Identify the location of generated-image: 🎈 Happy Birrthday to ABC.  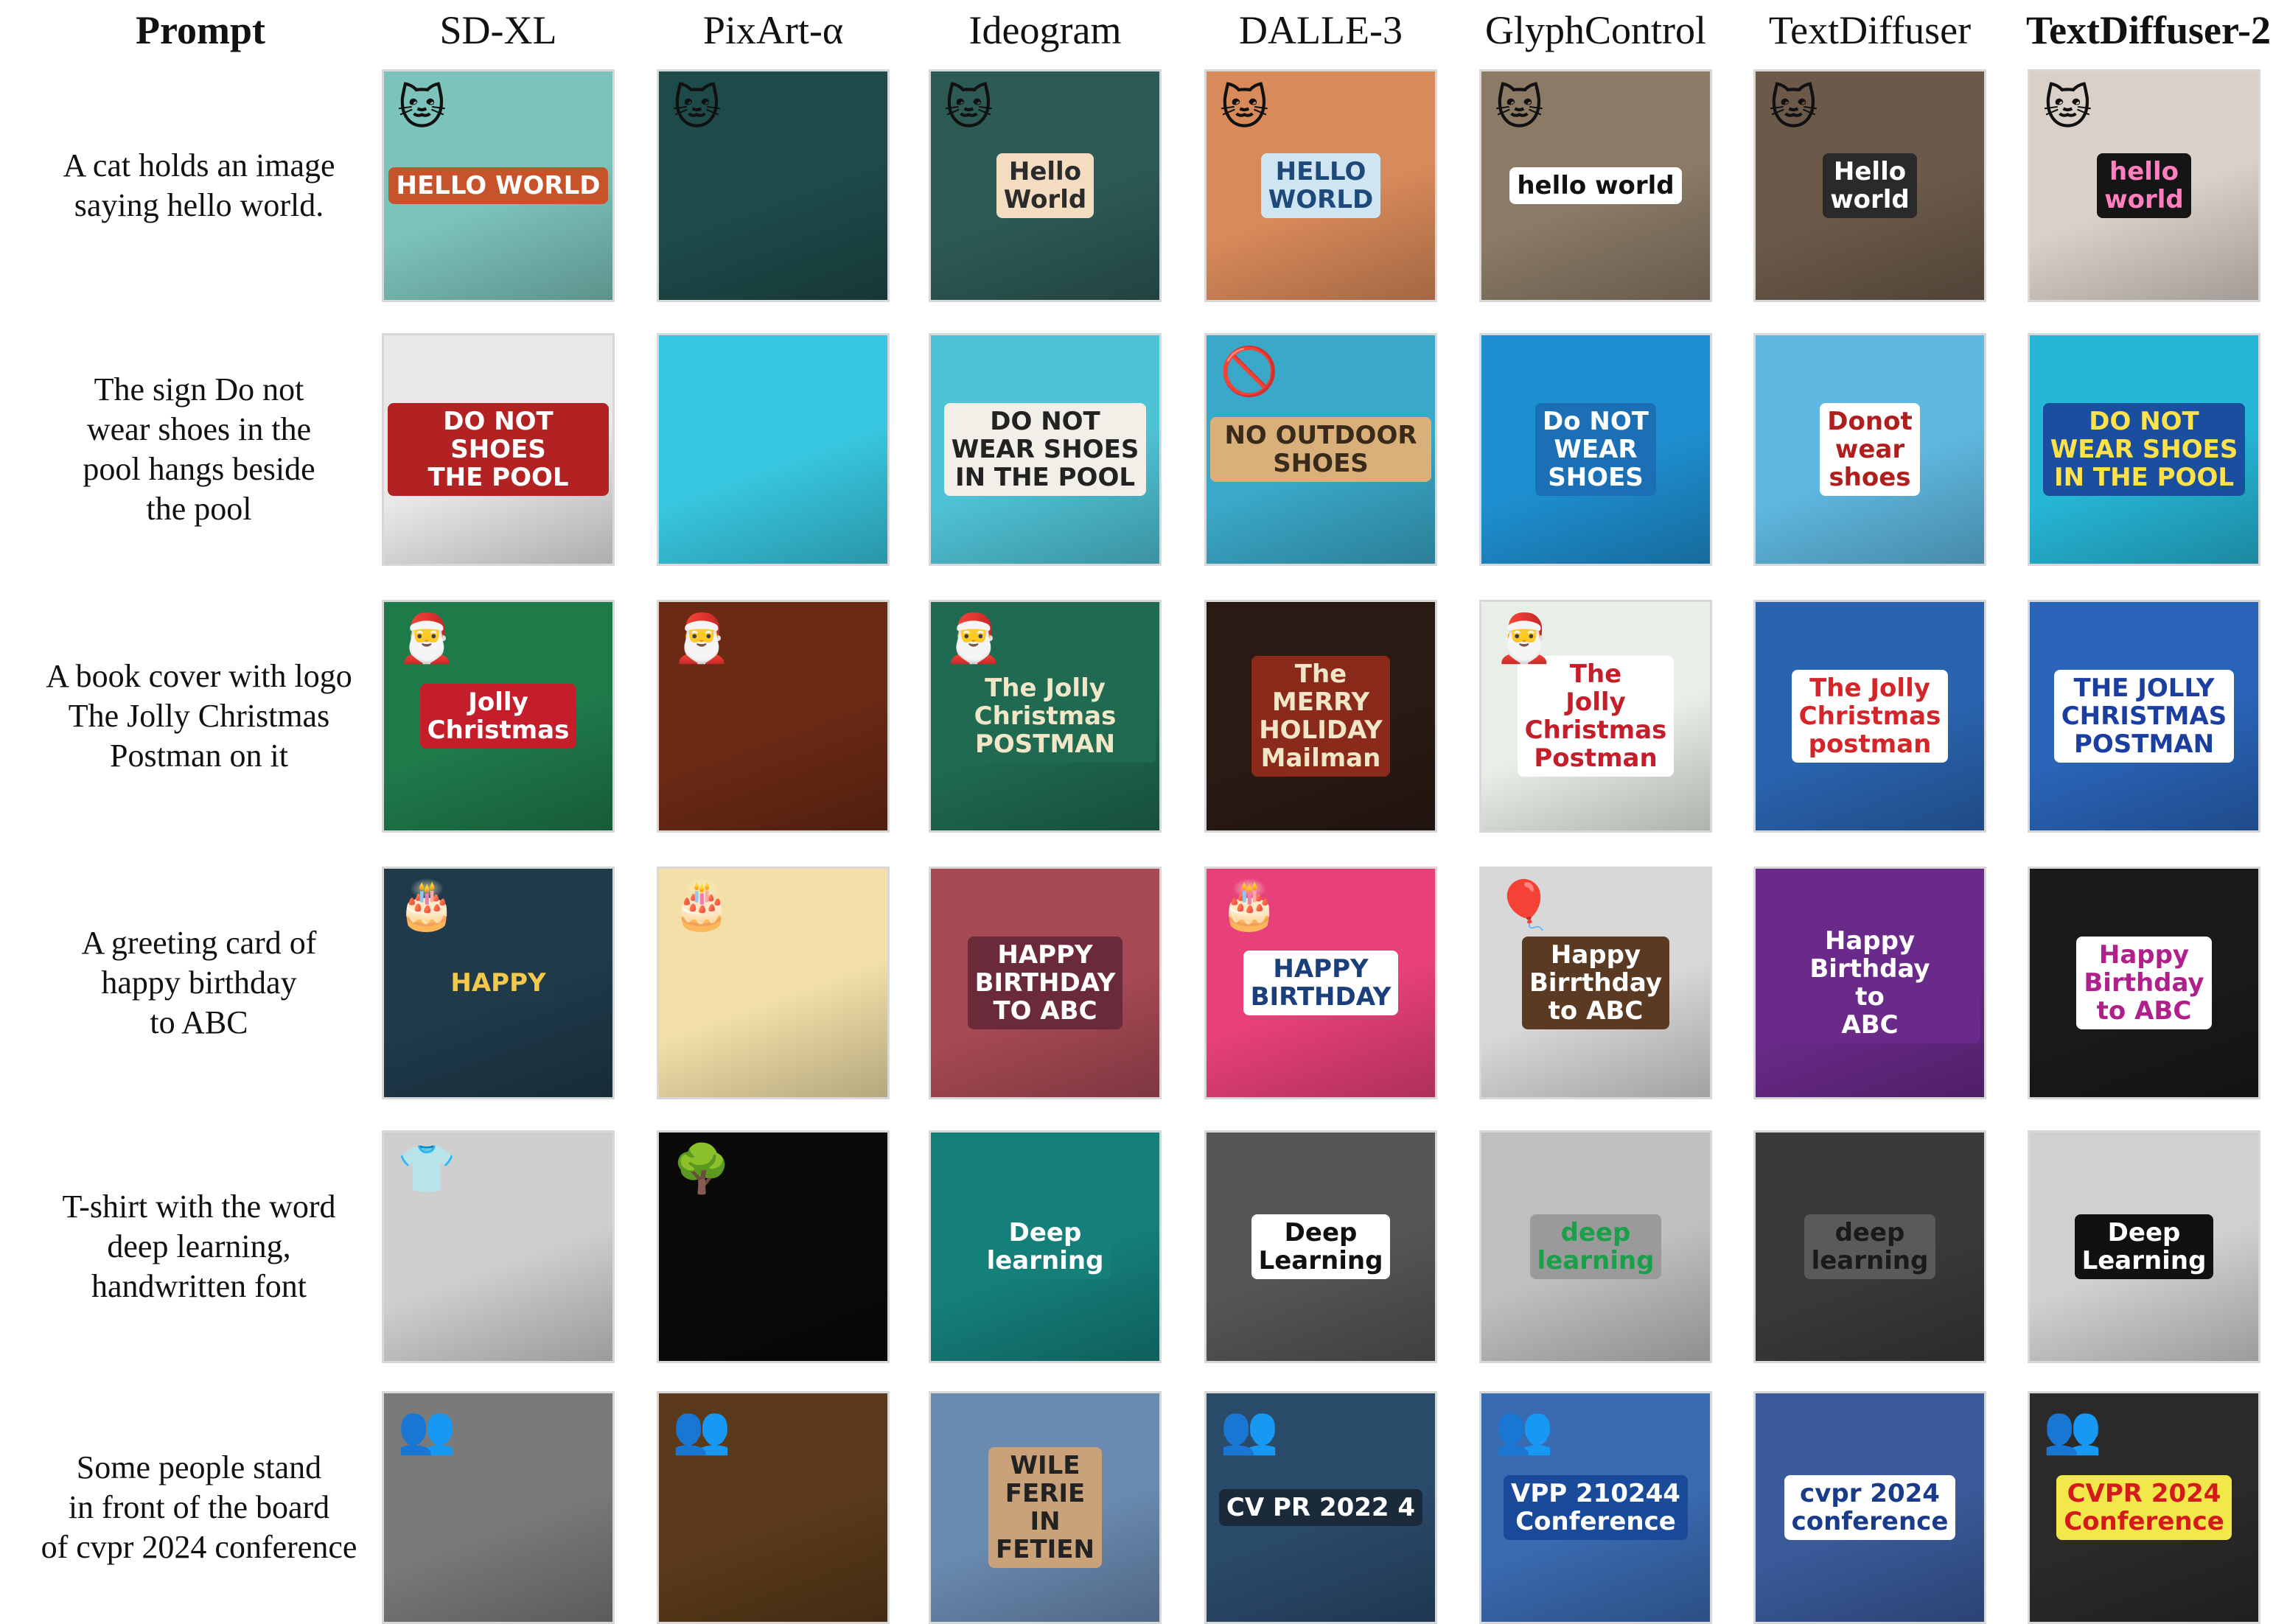
(1595, 983).